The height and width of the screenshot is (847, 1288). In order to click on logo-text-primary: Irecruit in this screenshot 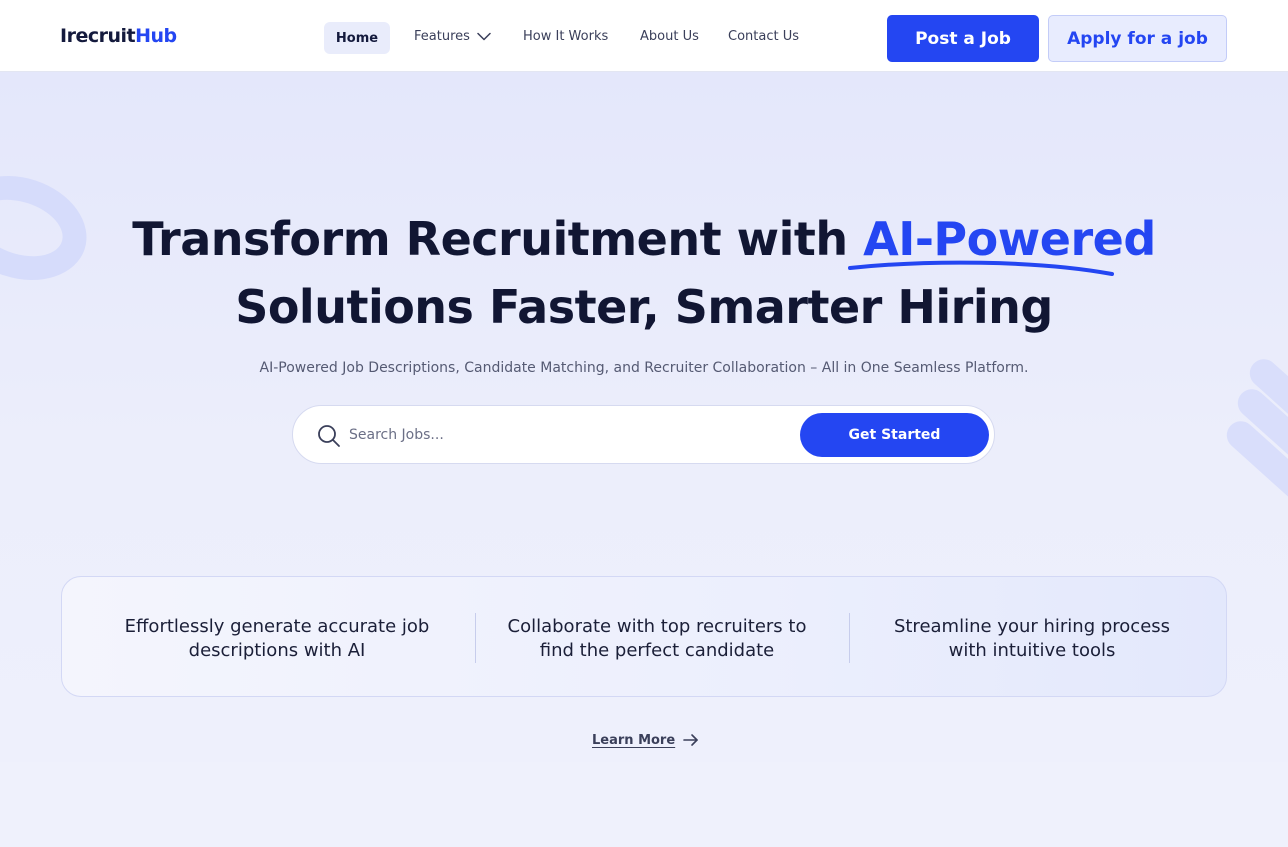, I will do `click(98, 36)`.